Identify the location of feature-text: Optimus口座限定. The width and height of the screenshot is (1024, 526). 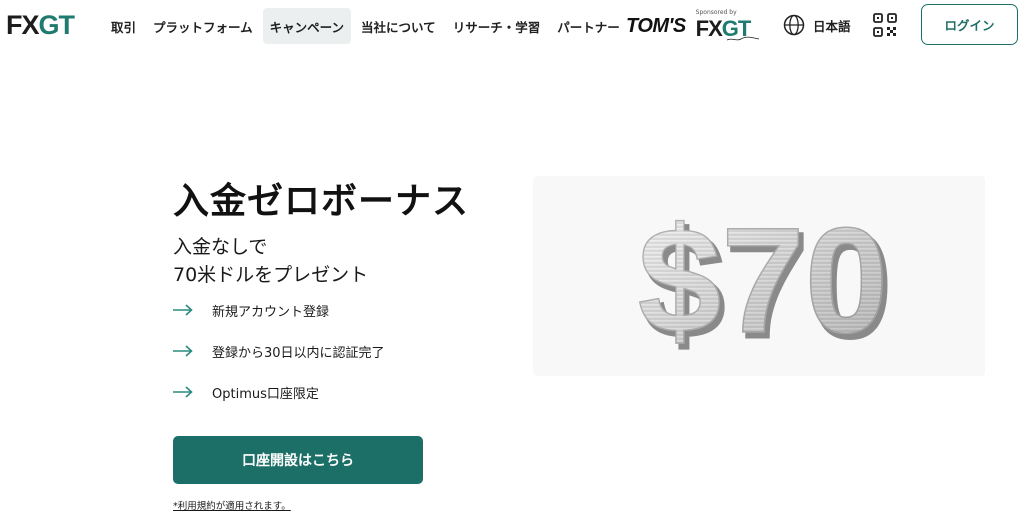
(265, 394).